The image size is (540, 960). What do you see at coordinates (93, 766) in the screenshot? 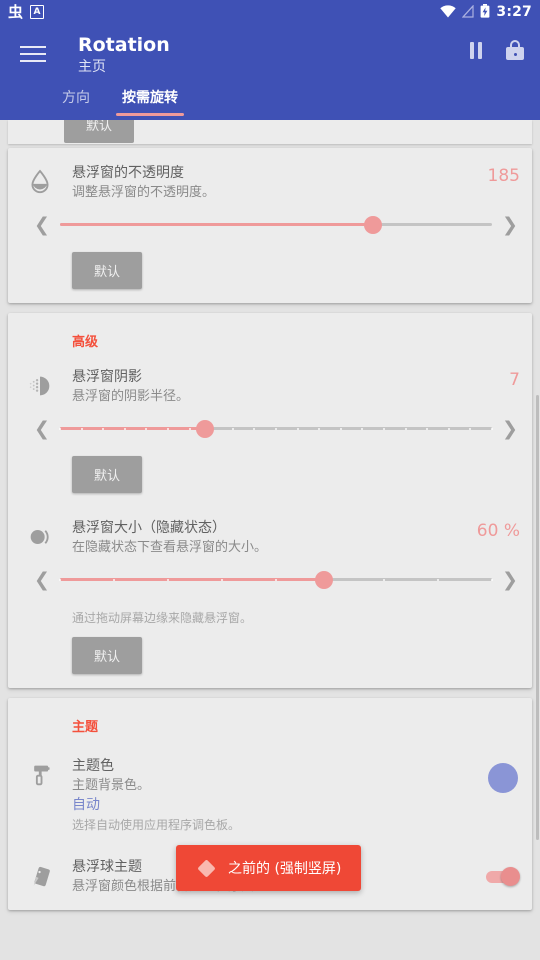
I see `setting-title: 主题色` at bounding box center [93, 766].